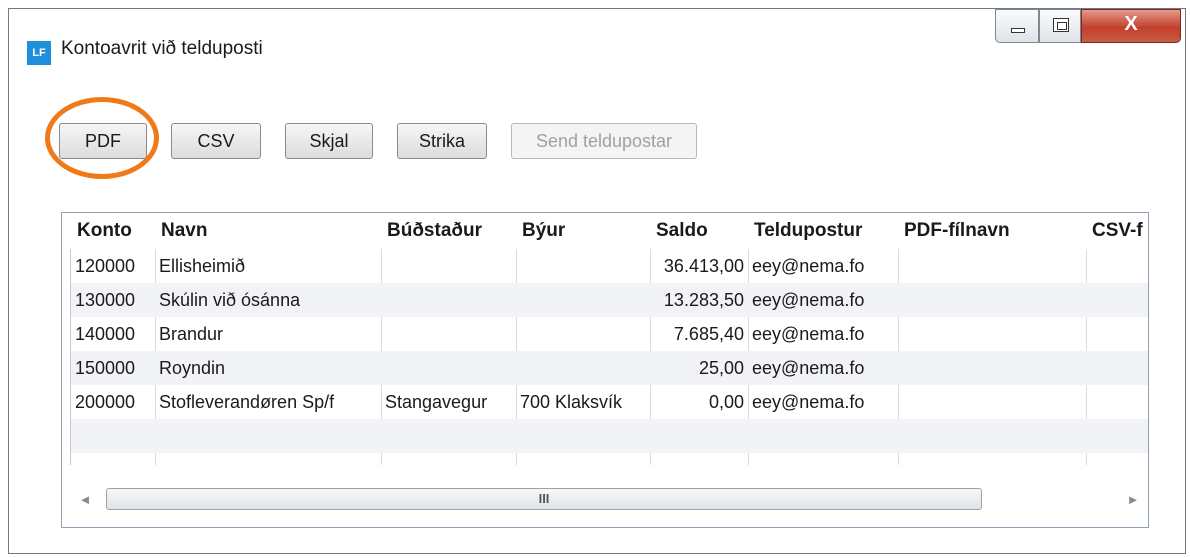  Describe the element at coordinates (698, 402) in the screenshot. I see `cell-saldo: 0,00` at that location.